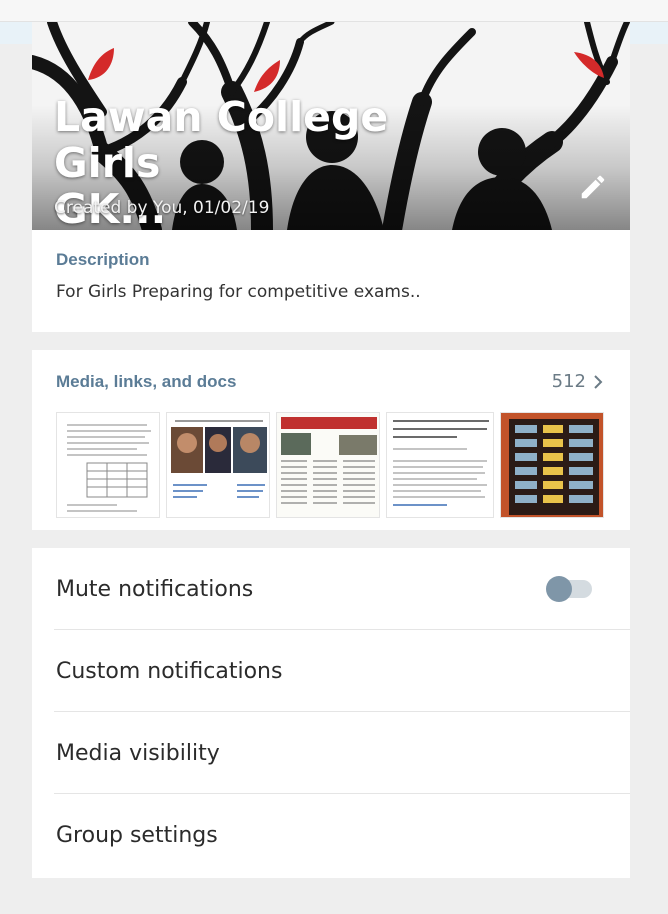  What do you see at coordinates (598, 381) in the screenshot?
I see `chevron-right-icon` at bounding box center [598, 381].